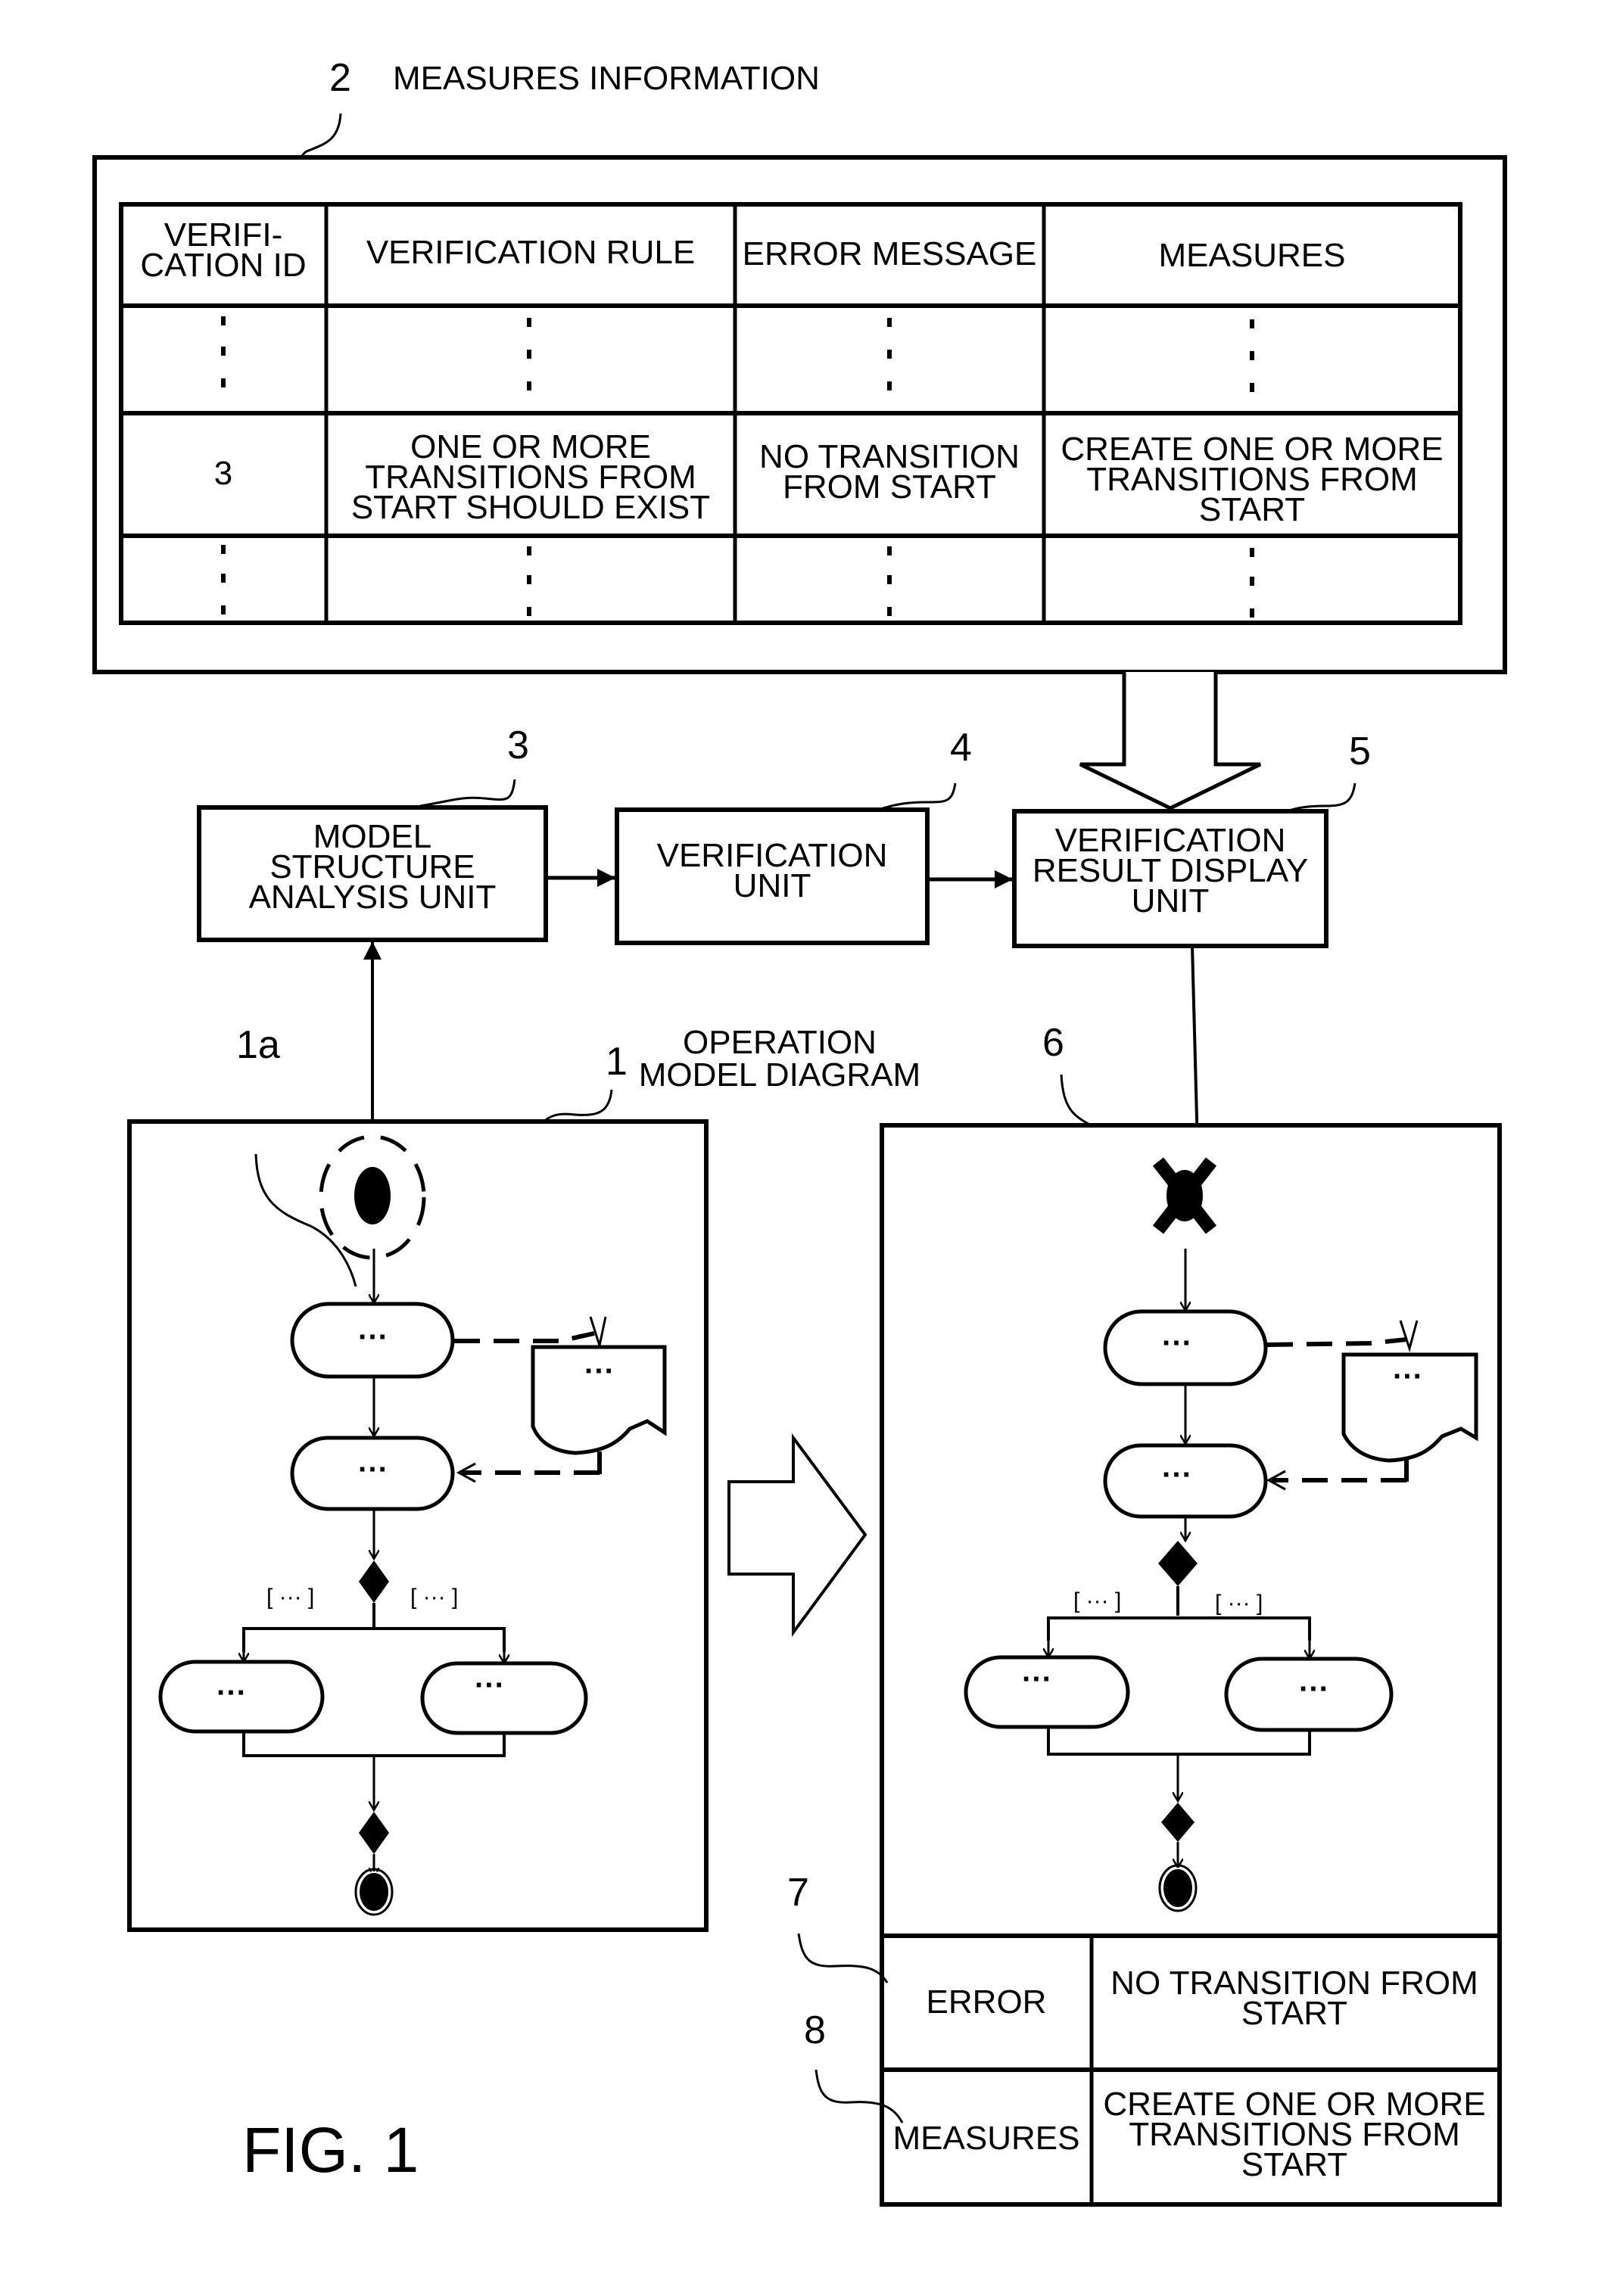  Describe the element at coordinates (1408, 1376) in the screenshot. I see `r-object-node-text: ···` at that location.